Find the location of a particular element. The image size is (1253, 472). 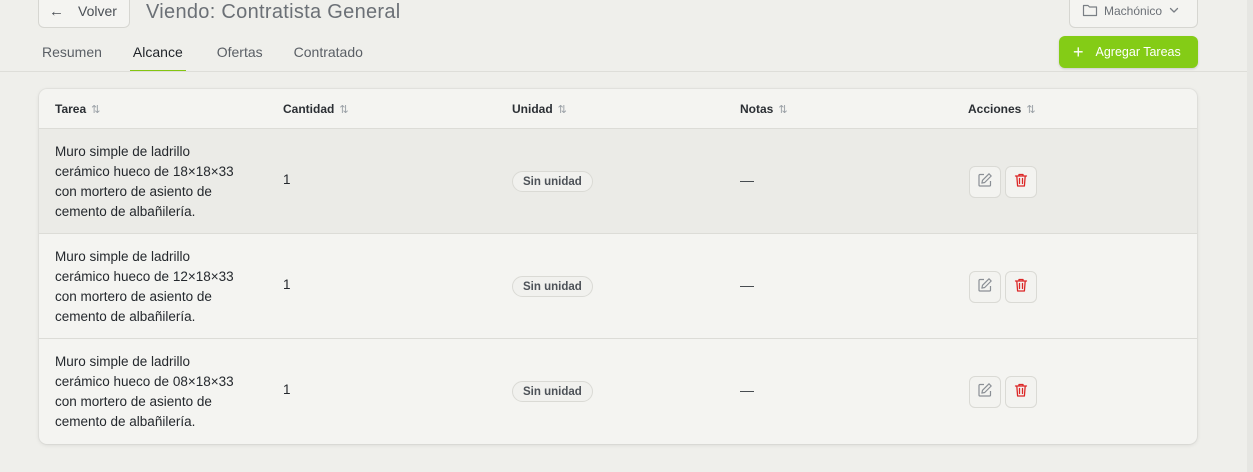

tab-ofertas: Ofertas is located at coordinates (240, 51).